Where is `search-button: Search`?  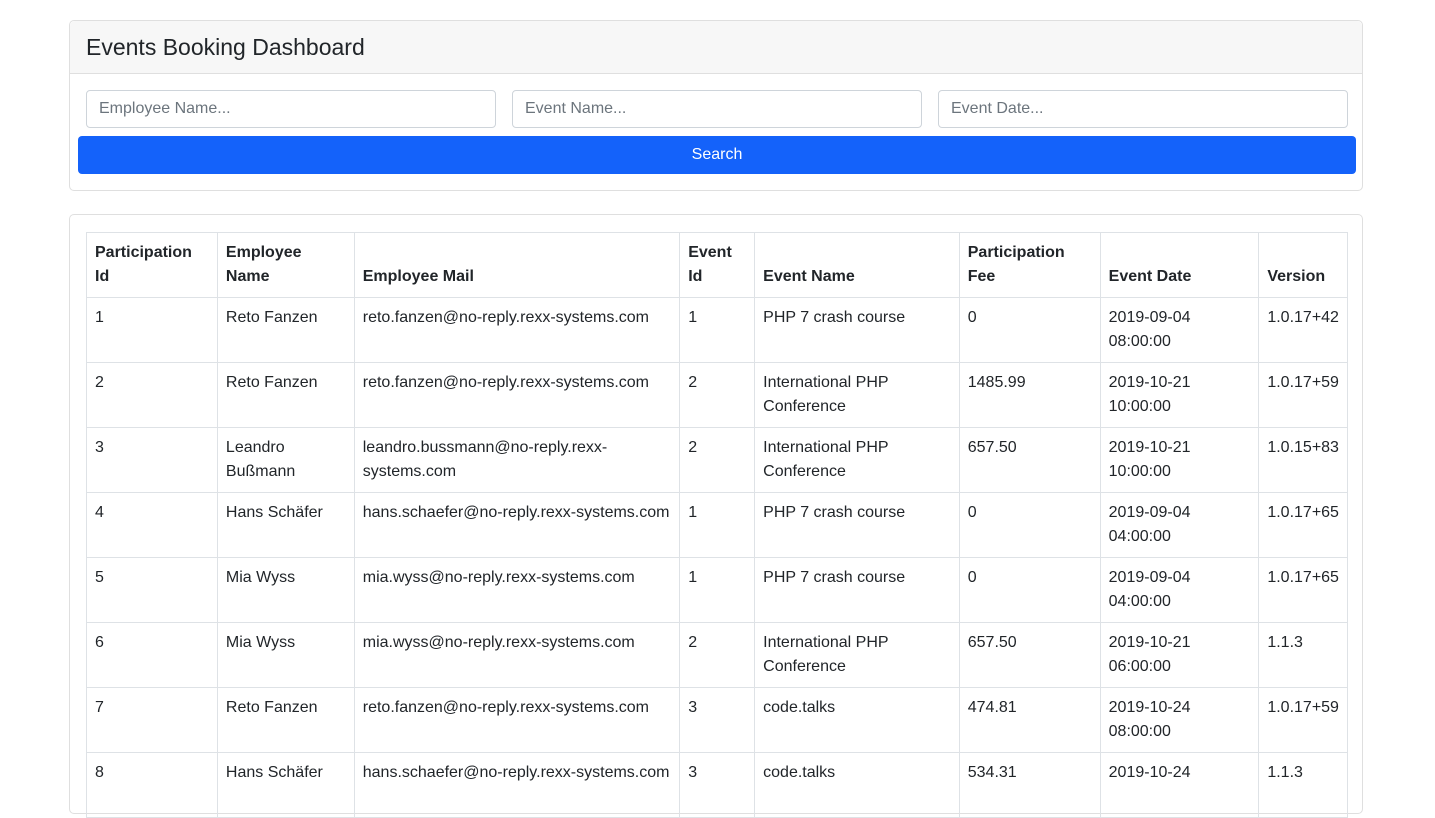
search-button: Search is located at coordinates (717, 155).